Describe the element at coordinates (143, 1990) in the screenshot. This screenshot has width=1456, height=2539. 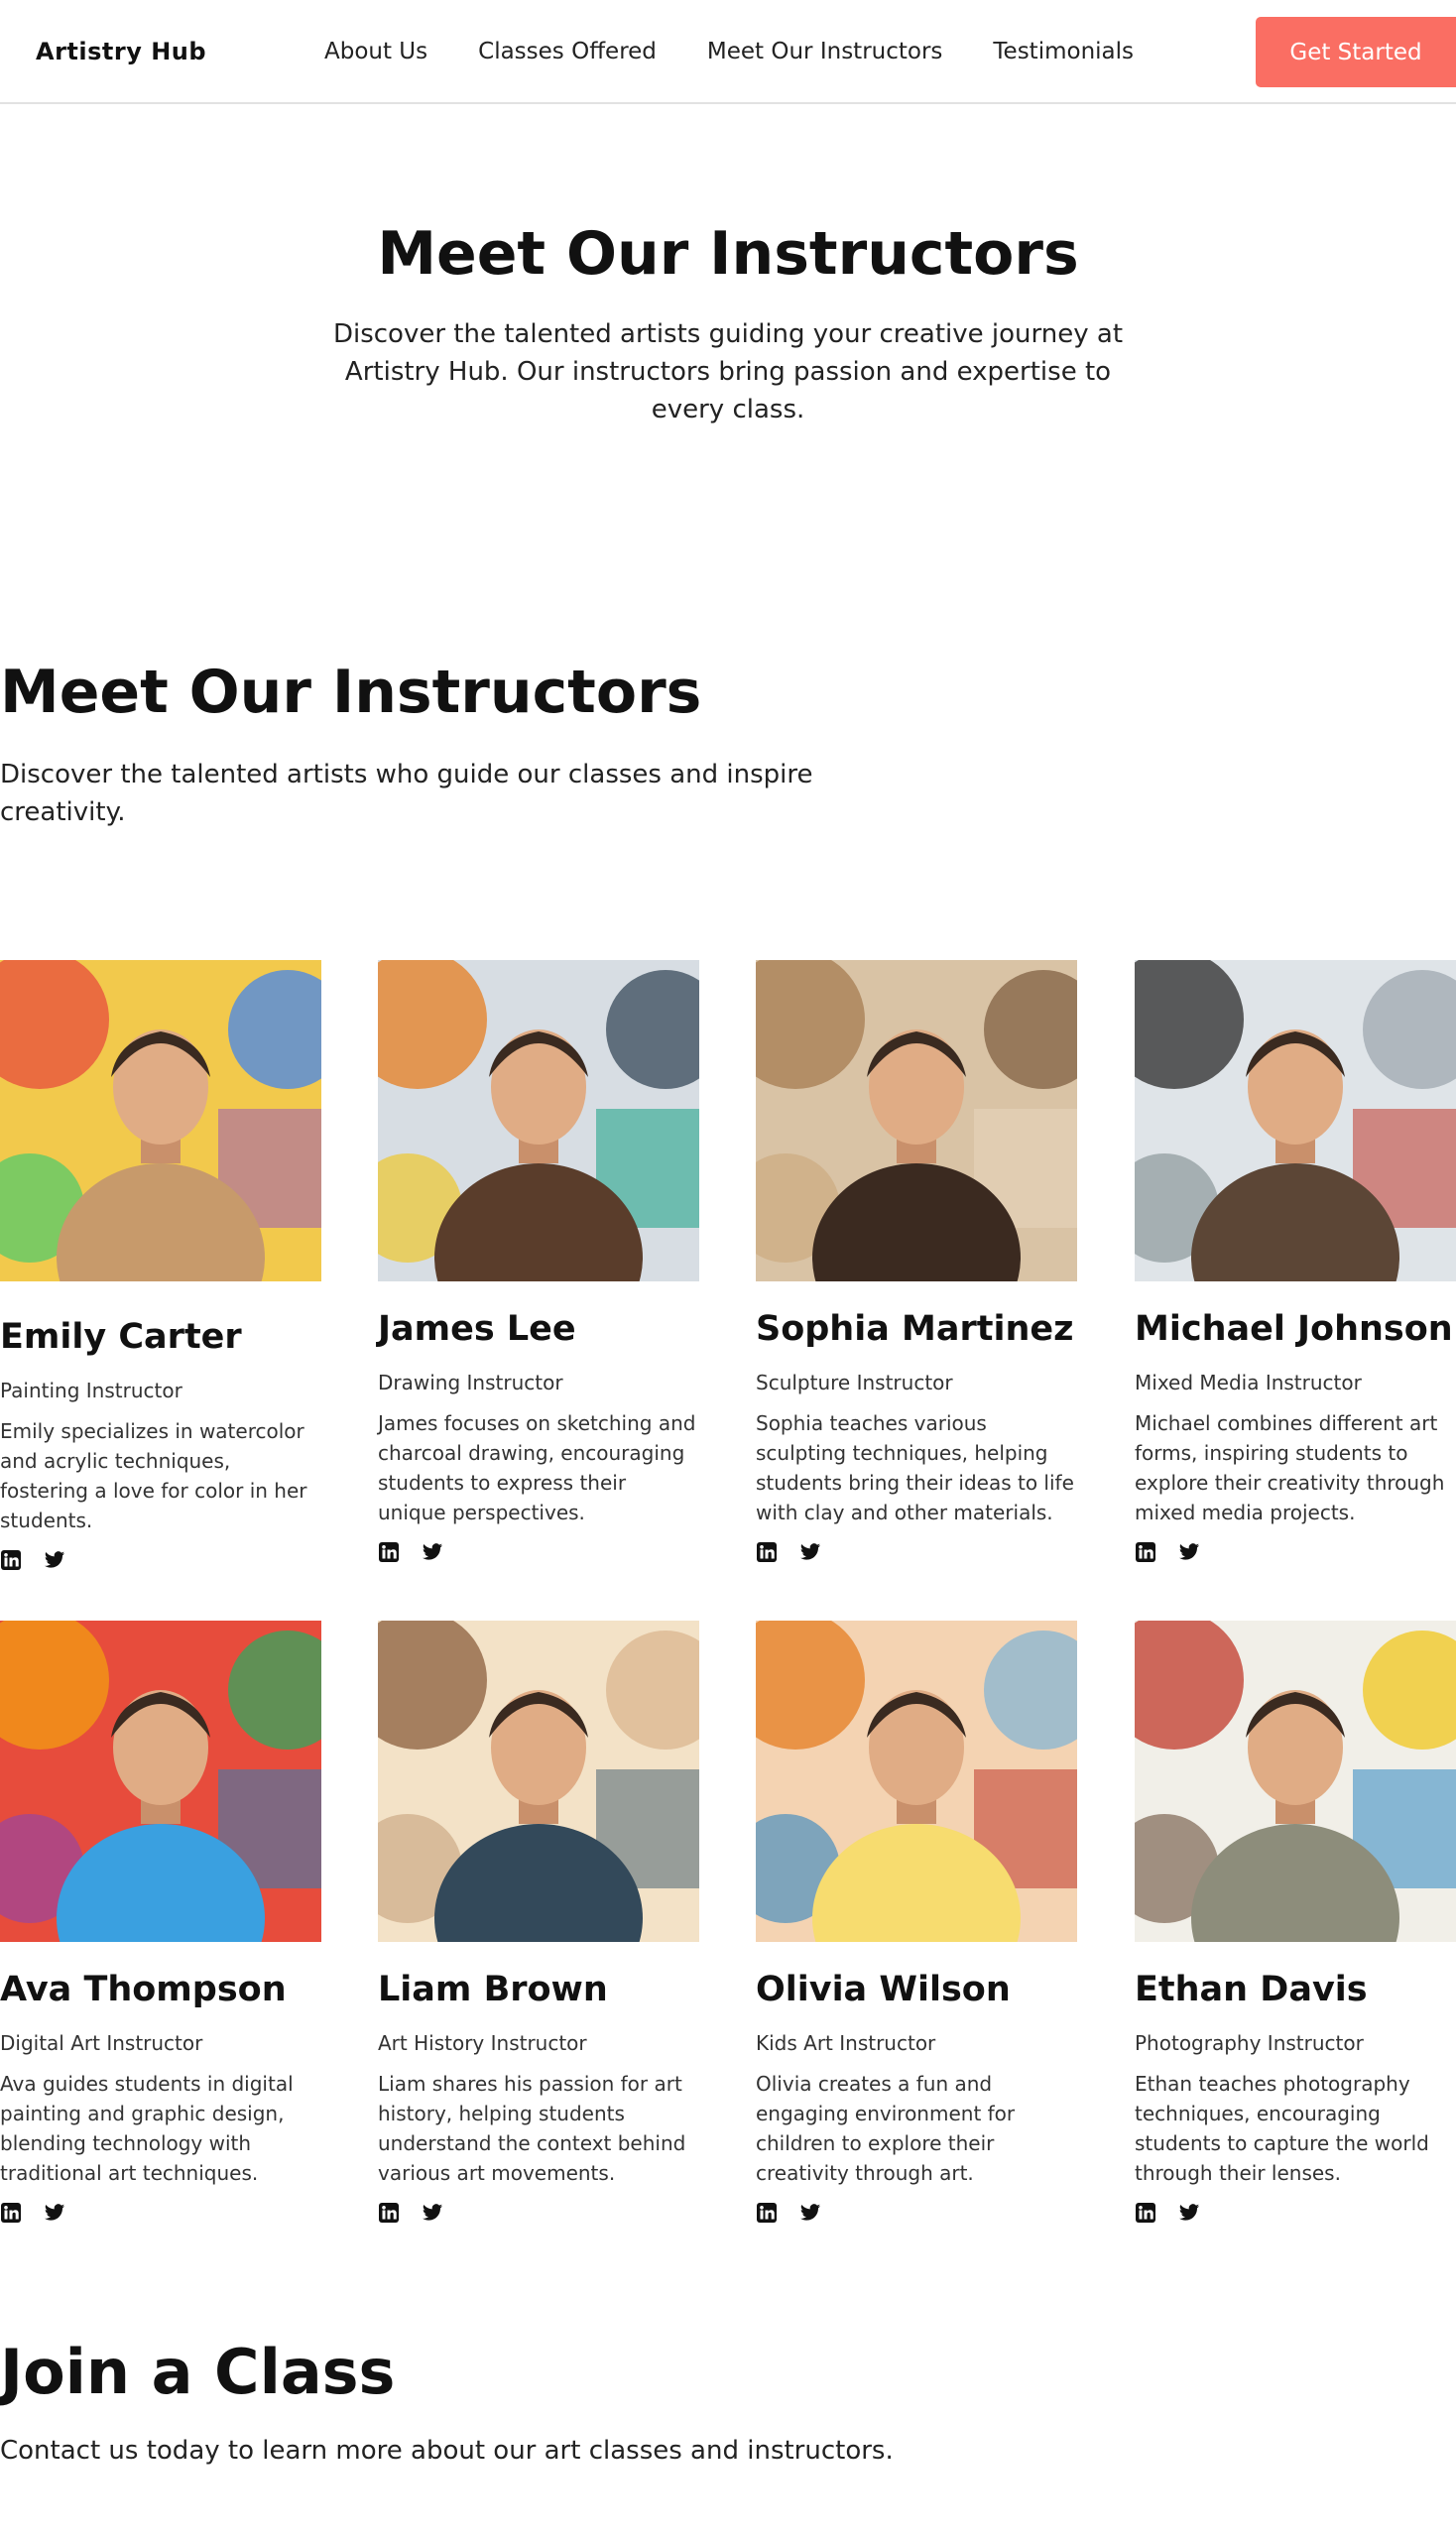
I see `instructor-name: Ava Thompson` at that location.